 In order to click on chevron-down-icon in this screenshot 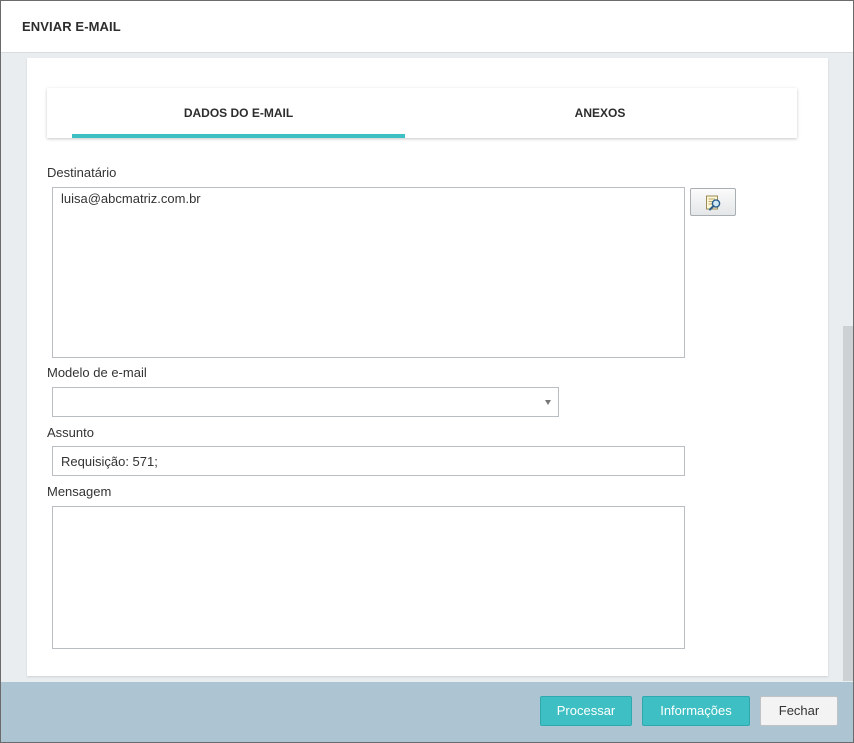, I will do `click(548, 402)`.